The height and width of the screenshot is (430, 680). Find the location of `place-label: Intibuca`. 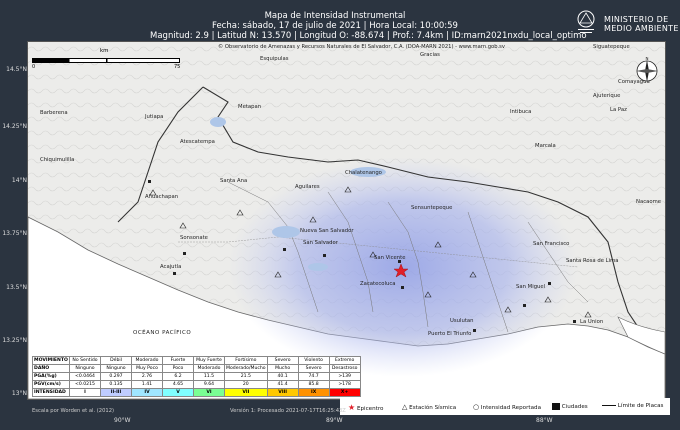

place-label: Intibuca is located at coordinates (521, 112).